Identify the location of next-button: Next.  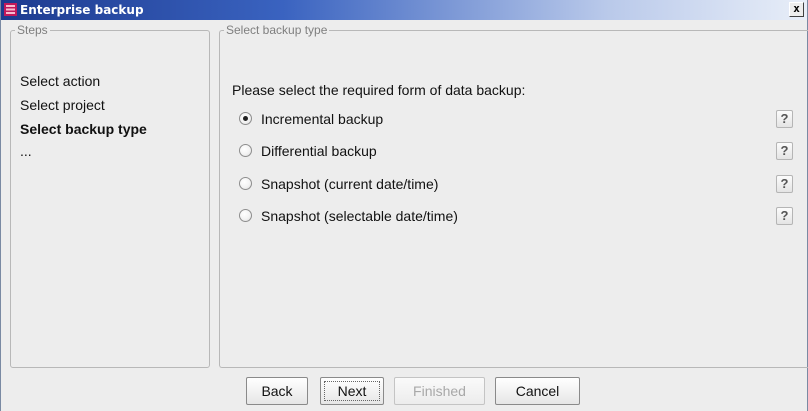
(352, 391).